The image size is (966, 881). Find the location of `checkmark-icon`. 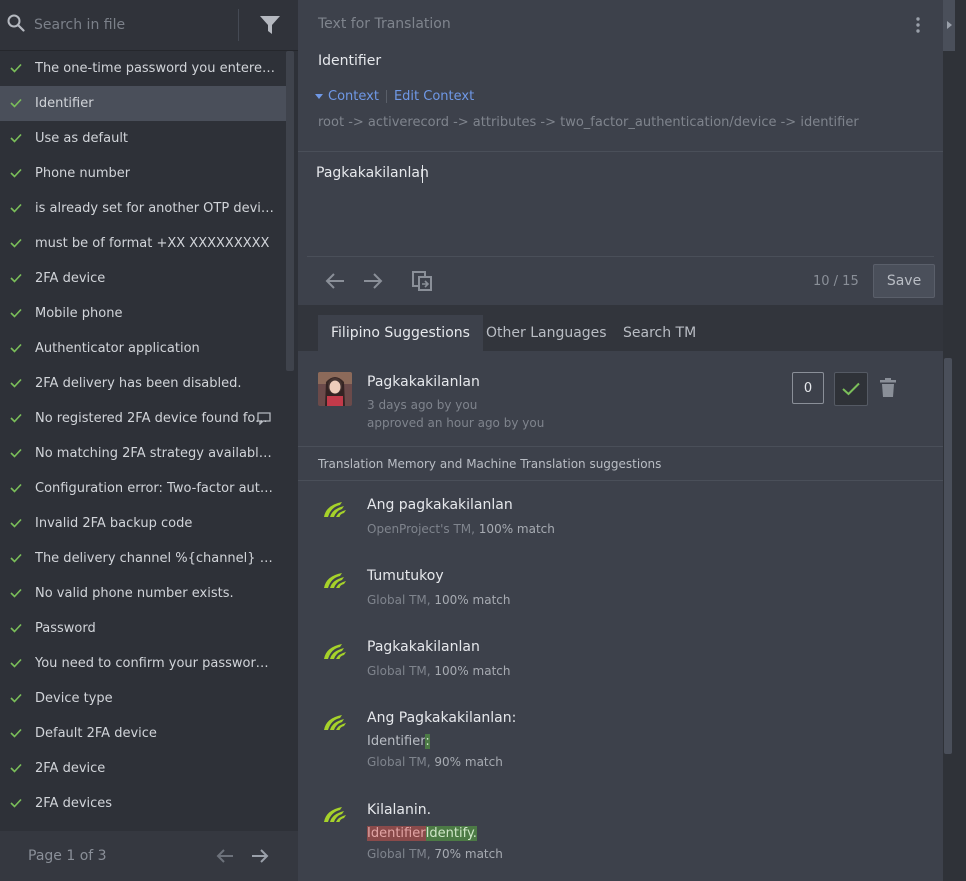

checkmark-icon is located at coordinates (851, 389).